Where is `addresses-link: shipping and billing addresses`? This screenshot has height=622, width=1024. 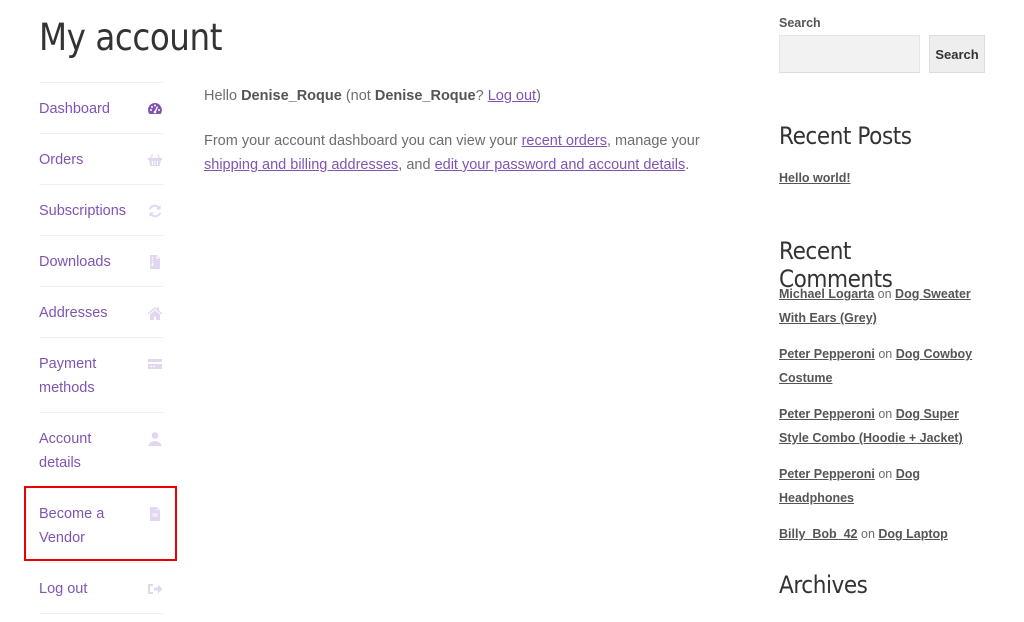 addresses-link: shipping and billing addresses is located at coordinates (301, 165).